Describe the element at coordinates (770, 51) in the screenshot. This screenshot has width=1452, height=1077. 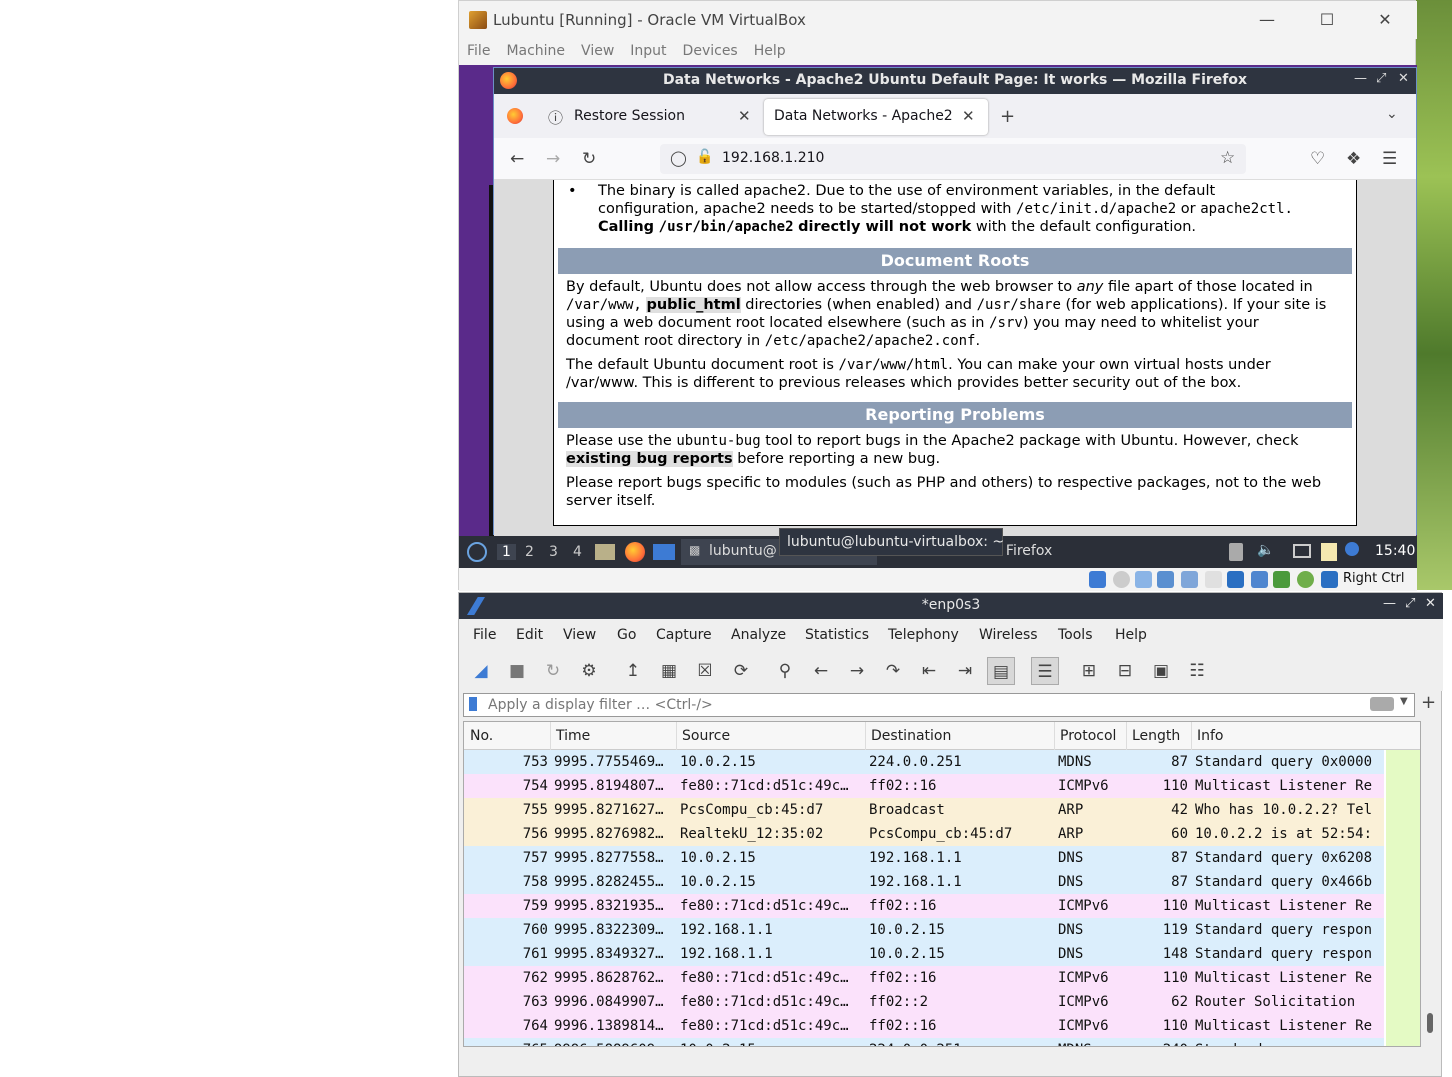
I see `vbox-menu-help: Help` at that location.